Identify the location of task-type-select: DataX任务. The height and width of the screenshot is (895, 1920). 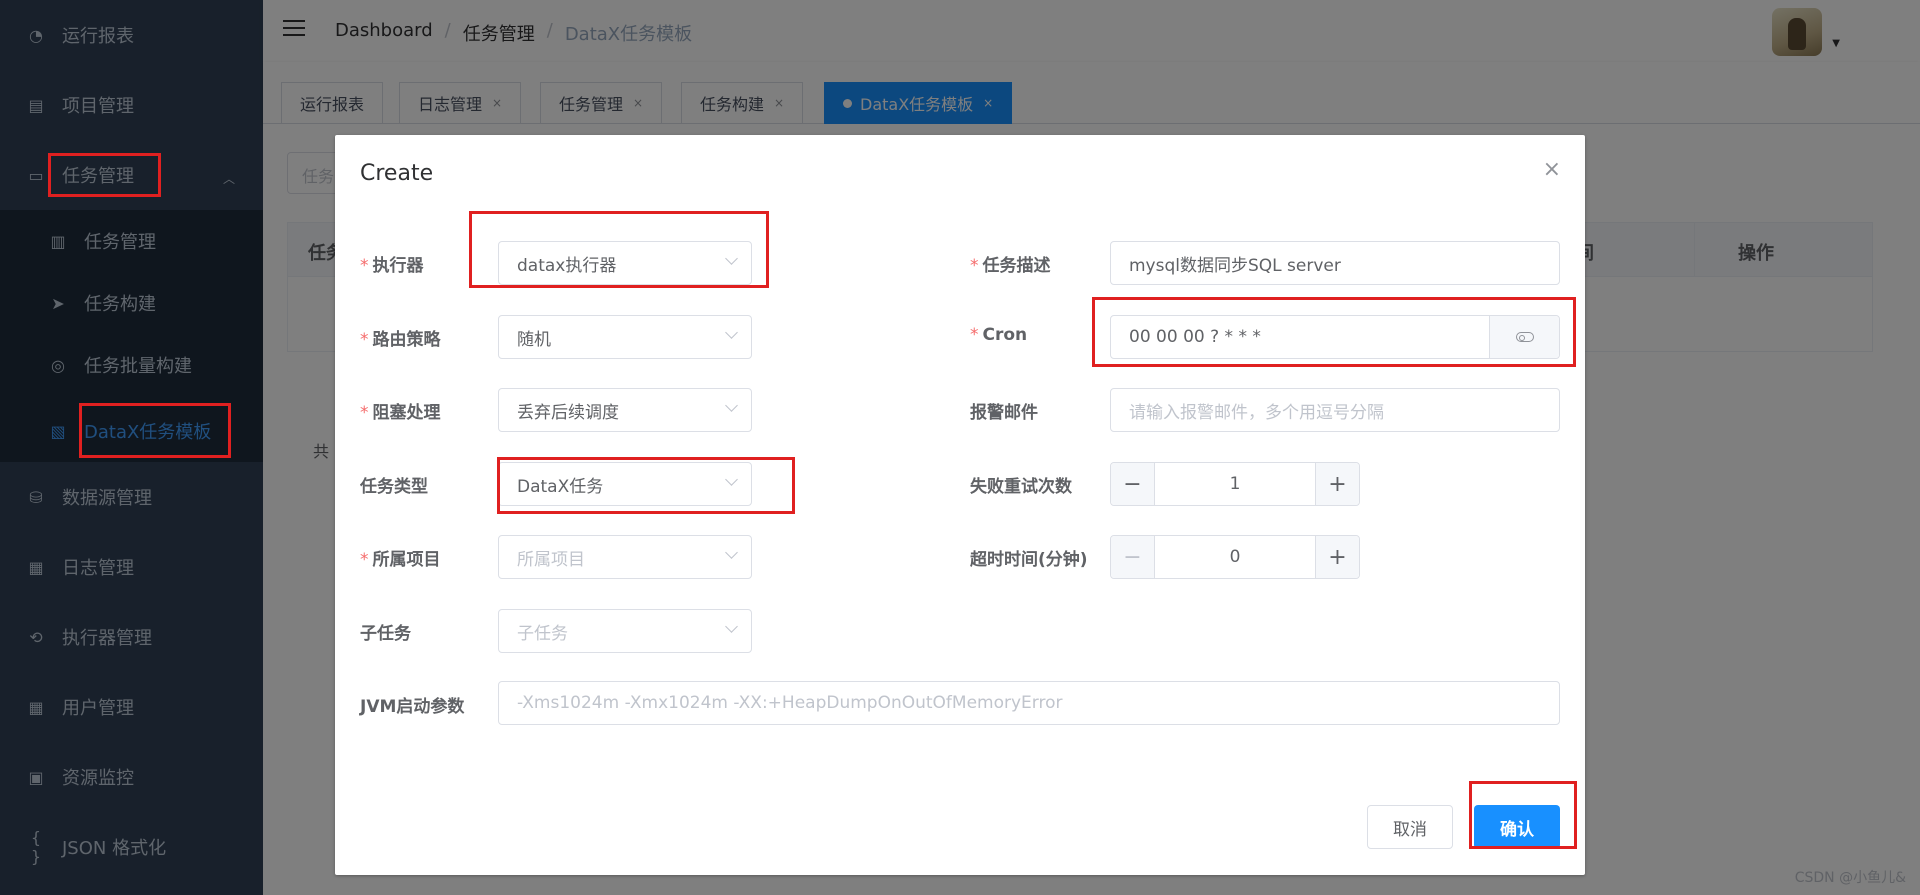
(625, 484).